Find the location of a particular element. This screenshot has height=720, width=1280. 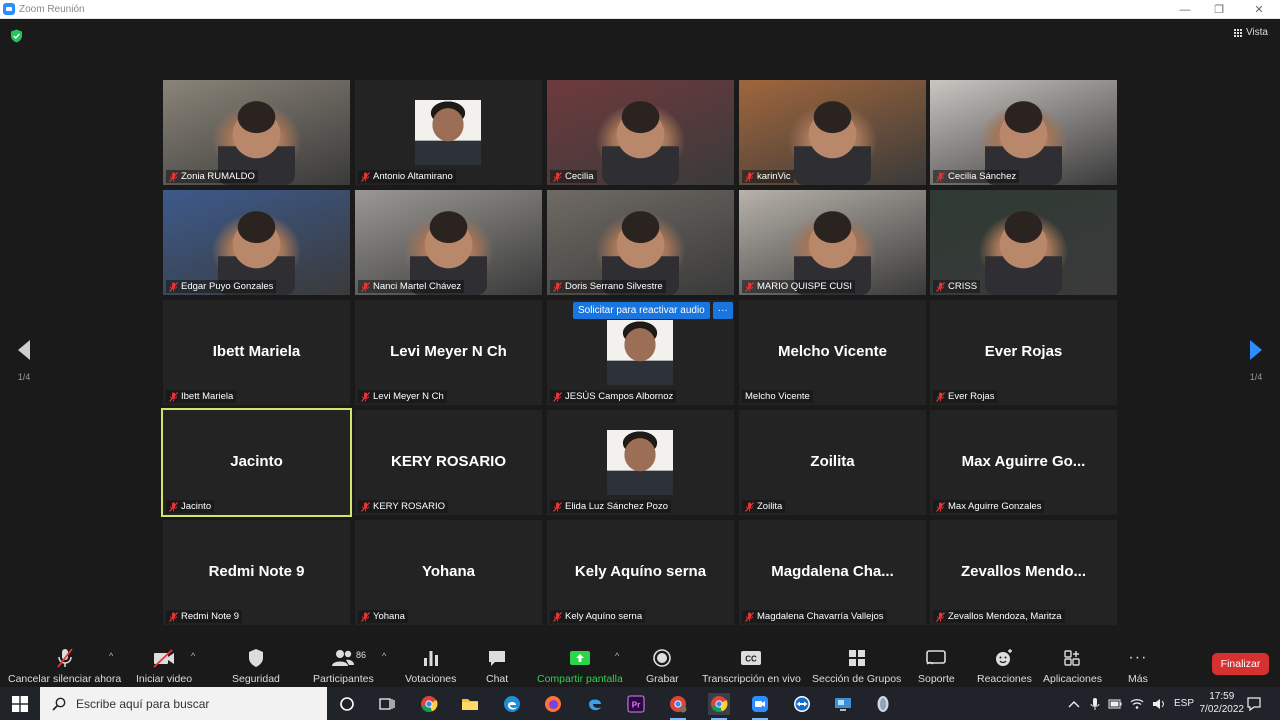

reactions-button: Reacciones is located at coordinates (1004, 666).